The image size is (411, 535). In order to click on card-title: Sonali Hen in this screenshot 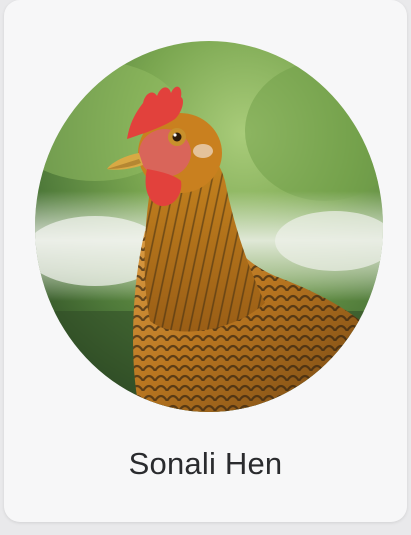, I will do `click(205, 463)`.